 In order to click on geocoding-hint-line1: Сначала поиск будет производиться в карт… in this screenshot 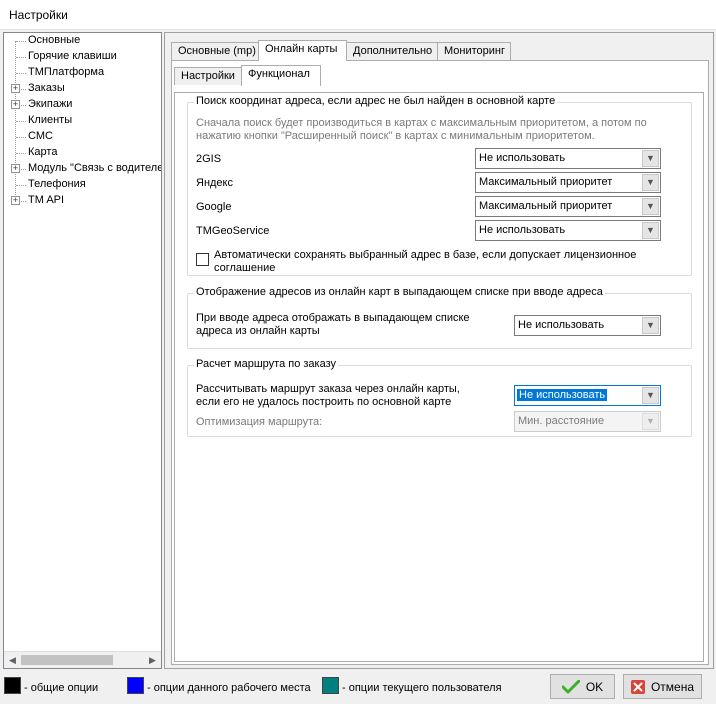, I will do `click(421, 123)`.